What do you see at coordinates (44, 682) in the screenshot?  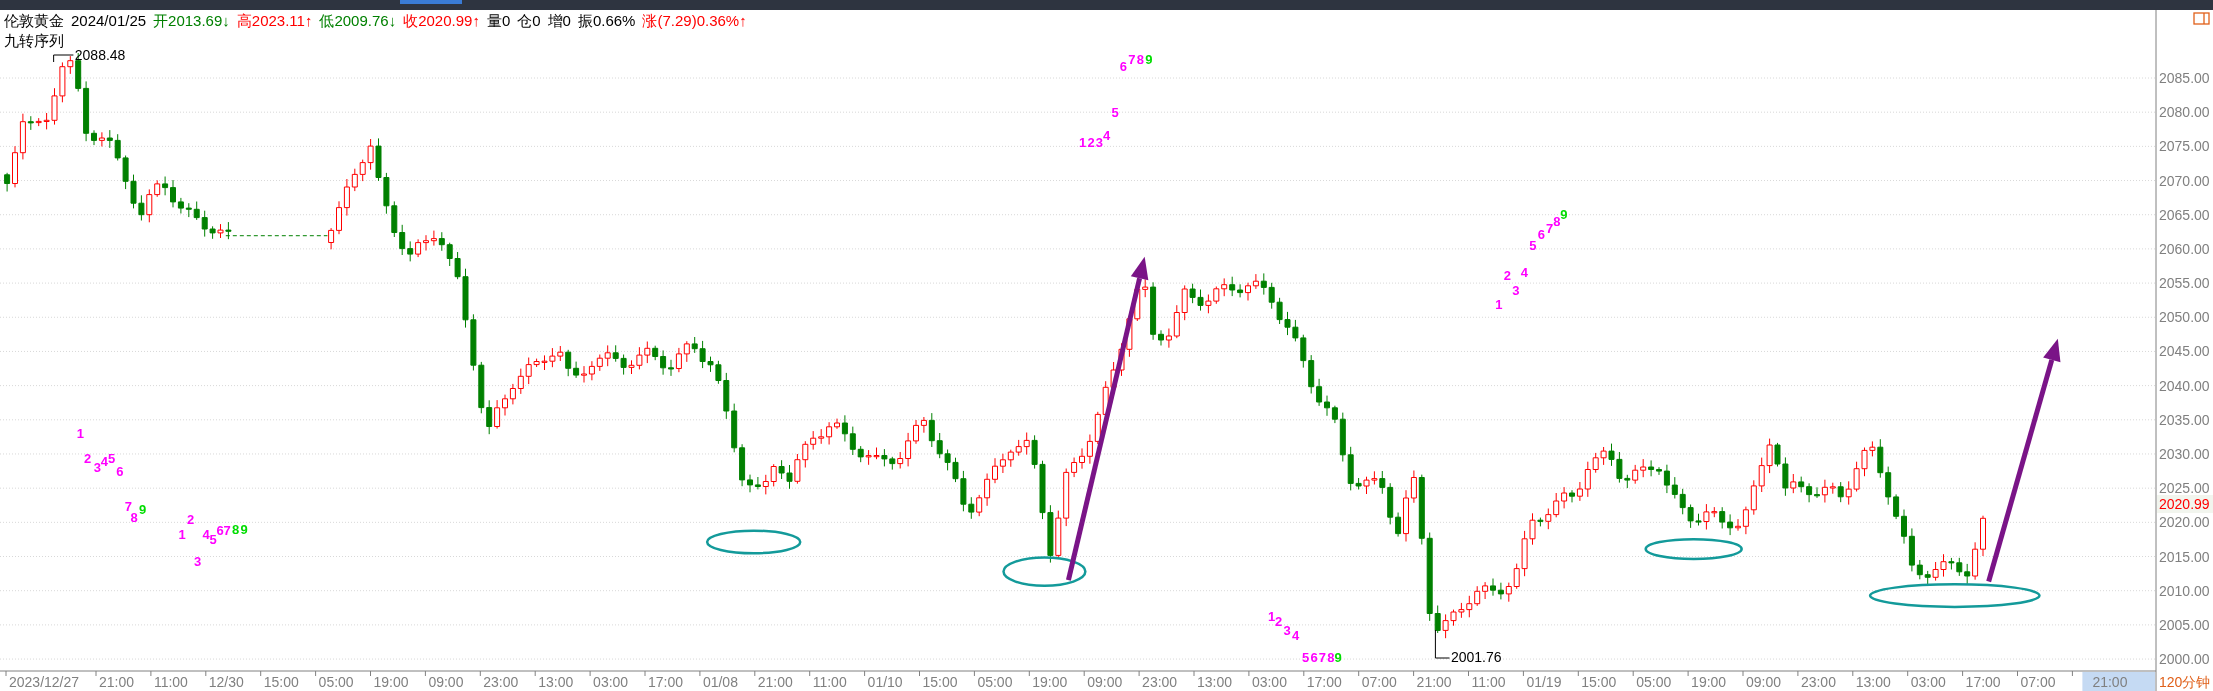 I see `time-axis-label: 2023/12/27` at bounding box center [44, 682].